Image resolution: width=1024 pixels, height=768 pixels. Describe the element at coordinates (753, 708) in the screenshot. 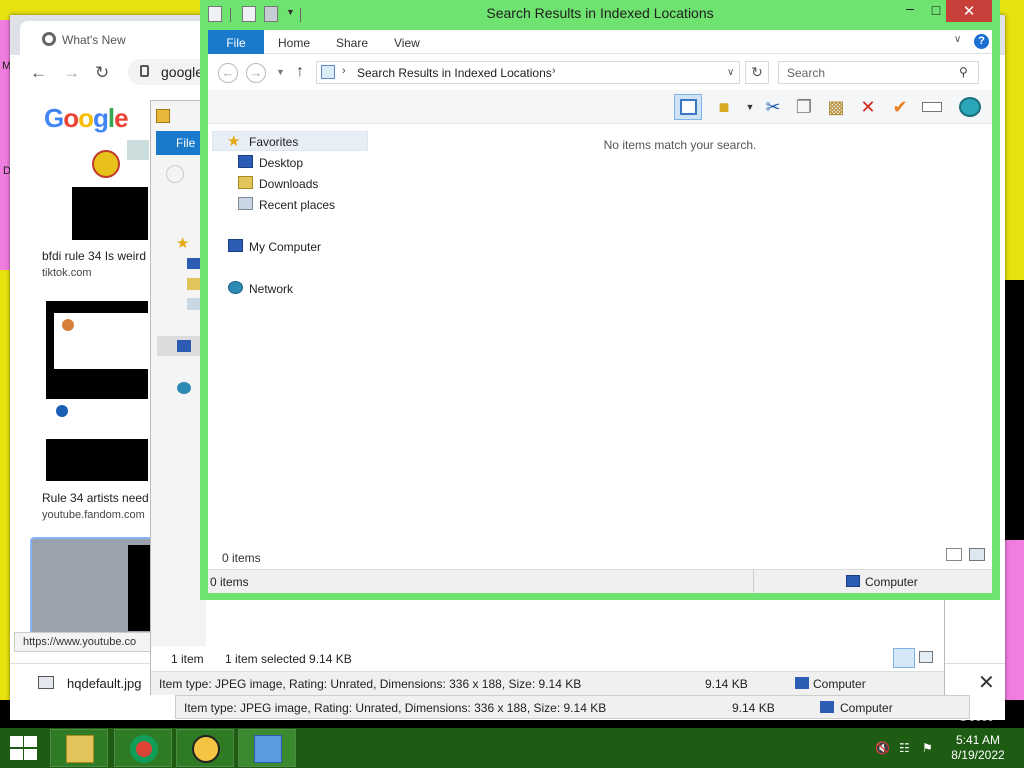

I see `item-size: 9.14 KB` at that location.